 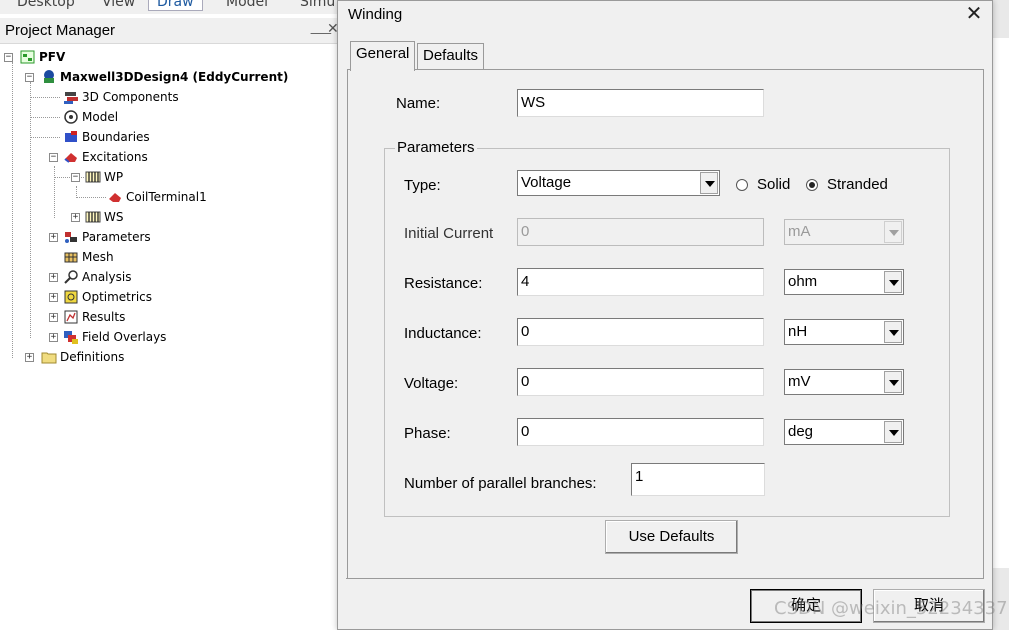 I want to click on folder-icon, so click(x=49, y=357).